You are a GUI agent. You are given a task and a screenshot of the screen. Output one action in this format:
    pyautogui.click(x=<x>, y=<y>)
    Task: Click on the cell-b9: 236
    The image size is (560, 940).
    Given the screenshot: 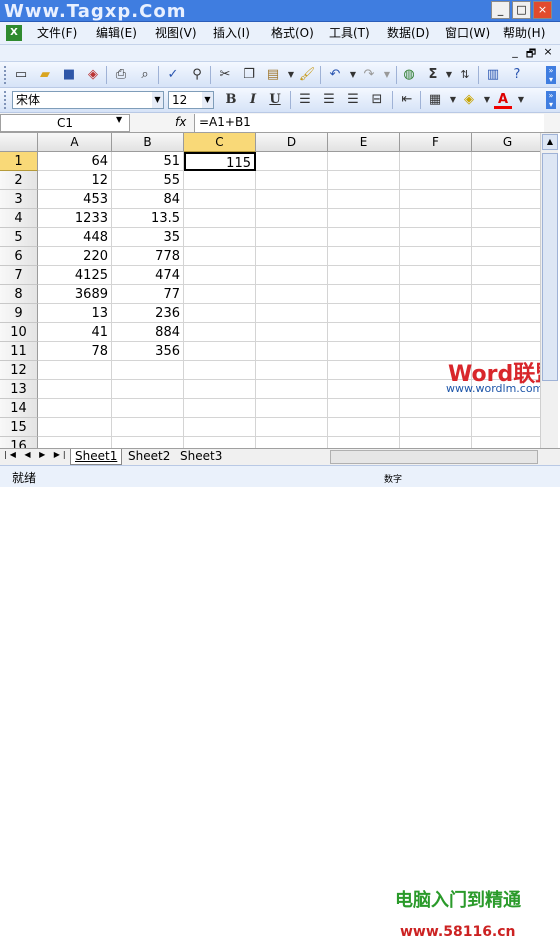 What is the action you would take?
    pyautogui.click(x=148, y=313)
    